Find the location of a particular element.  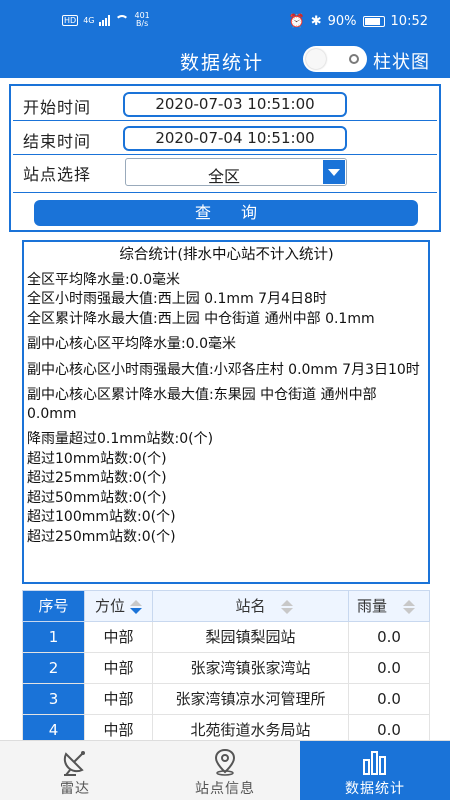

clock: 10:52 is located at coordinates (409, 21).